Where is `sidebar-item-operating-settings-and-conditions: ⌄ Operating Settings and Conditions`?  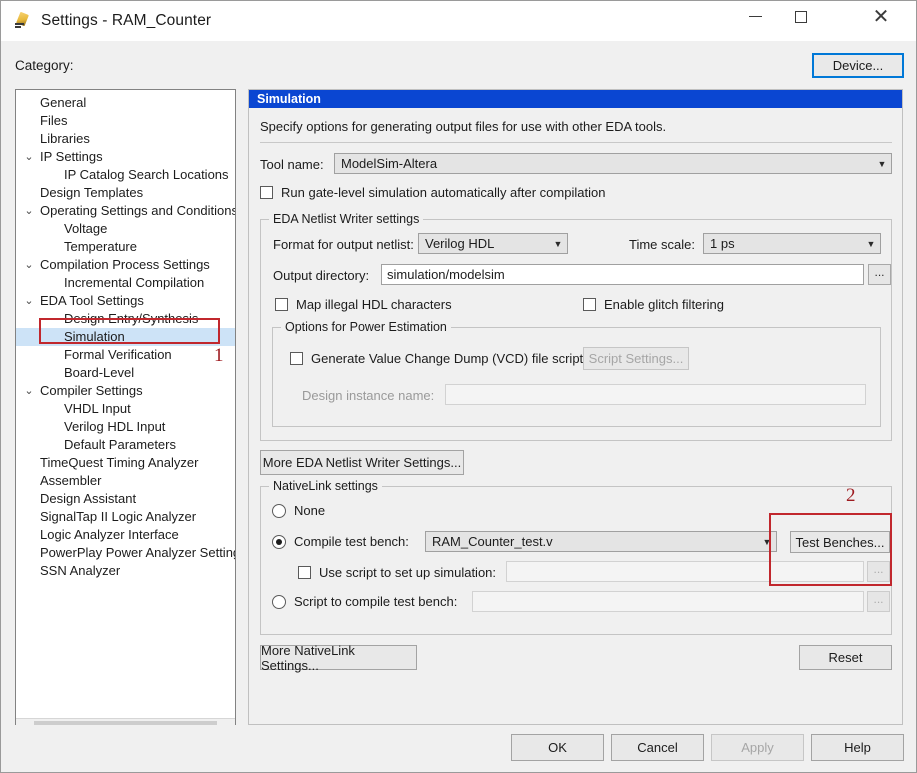
sidebar-item-operating-settings-and-conditions: ⌄ Operating Settings and Conditions is located at coordinates (125, 211).